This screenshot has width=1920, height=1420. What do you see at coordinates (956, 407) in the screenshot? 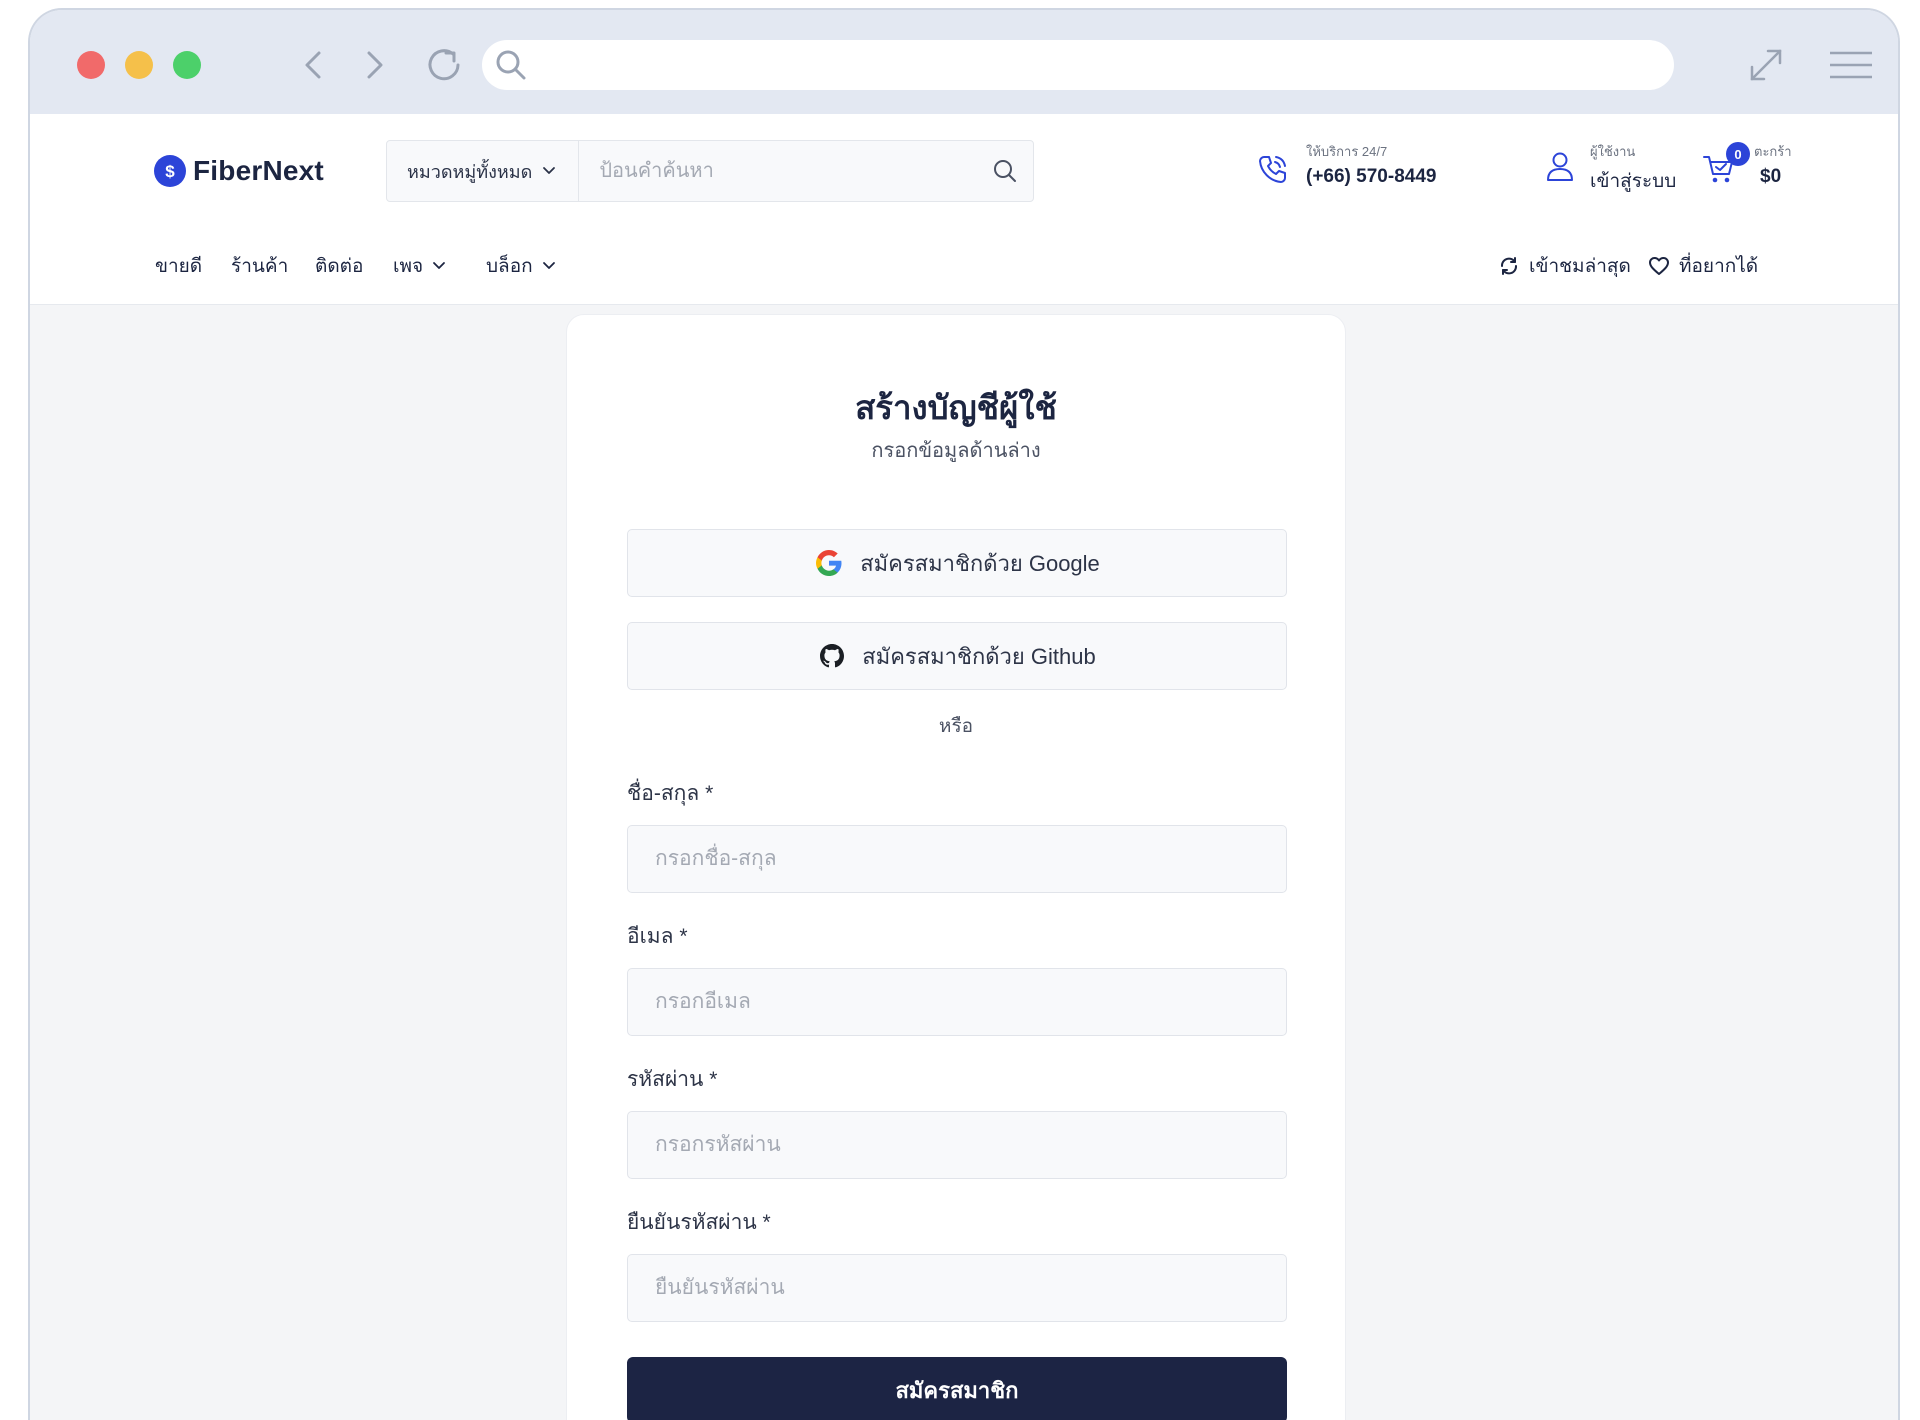
I see `page-title: สร้างบัญชีผู้ใช้` at bounding box center [956, 407].